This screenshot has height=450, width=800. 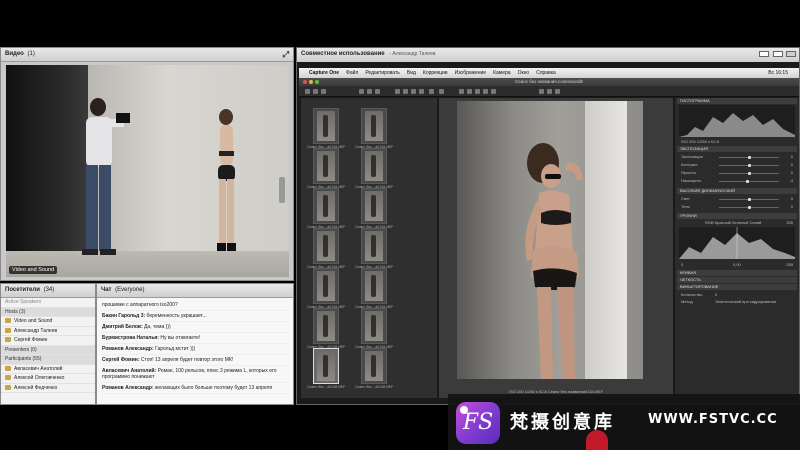 What do you see at coordinates (791, 54) in the screenshot?
I see `window-size-large-icon` at bounding box center [791, 54].